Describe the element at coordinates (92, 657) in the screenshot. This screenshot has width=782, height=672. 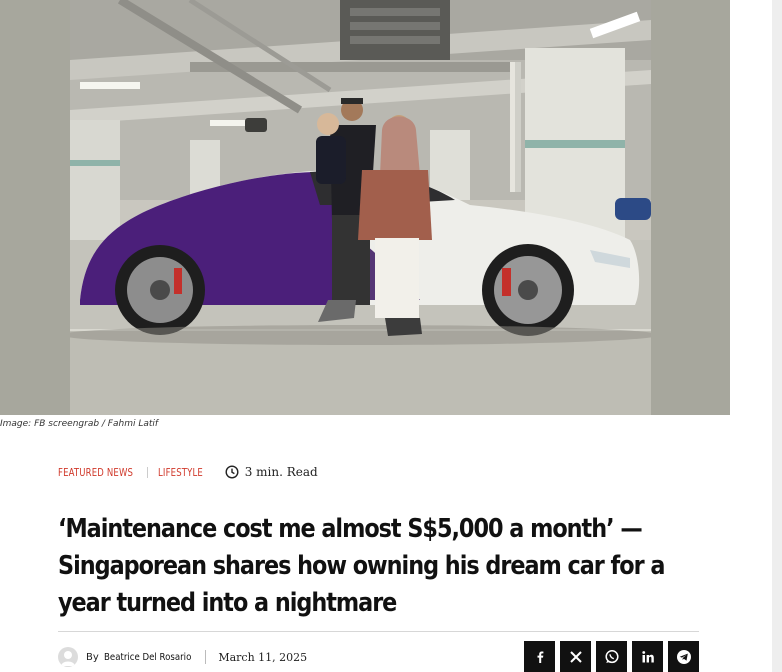
I see `byline-by-label: By` at that location.